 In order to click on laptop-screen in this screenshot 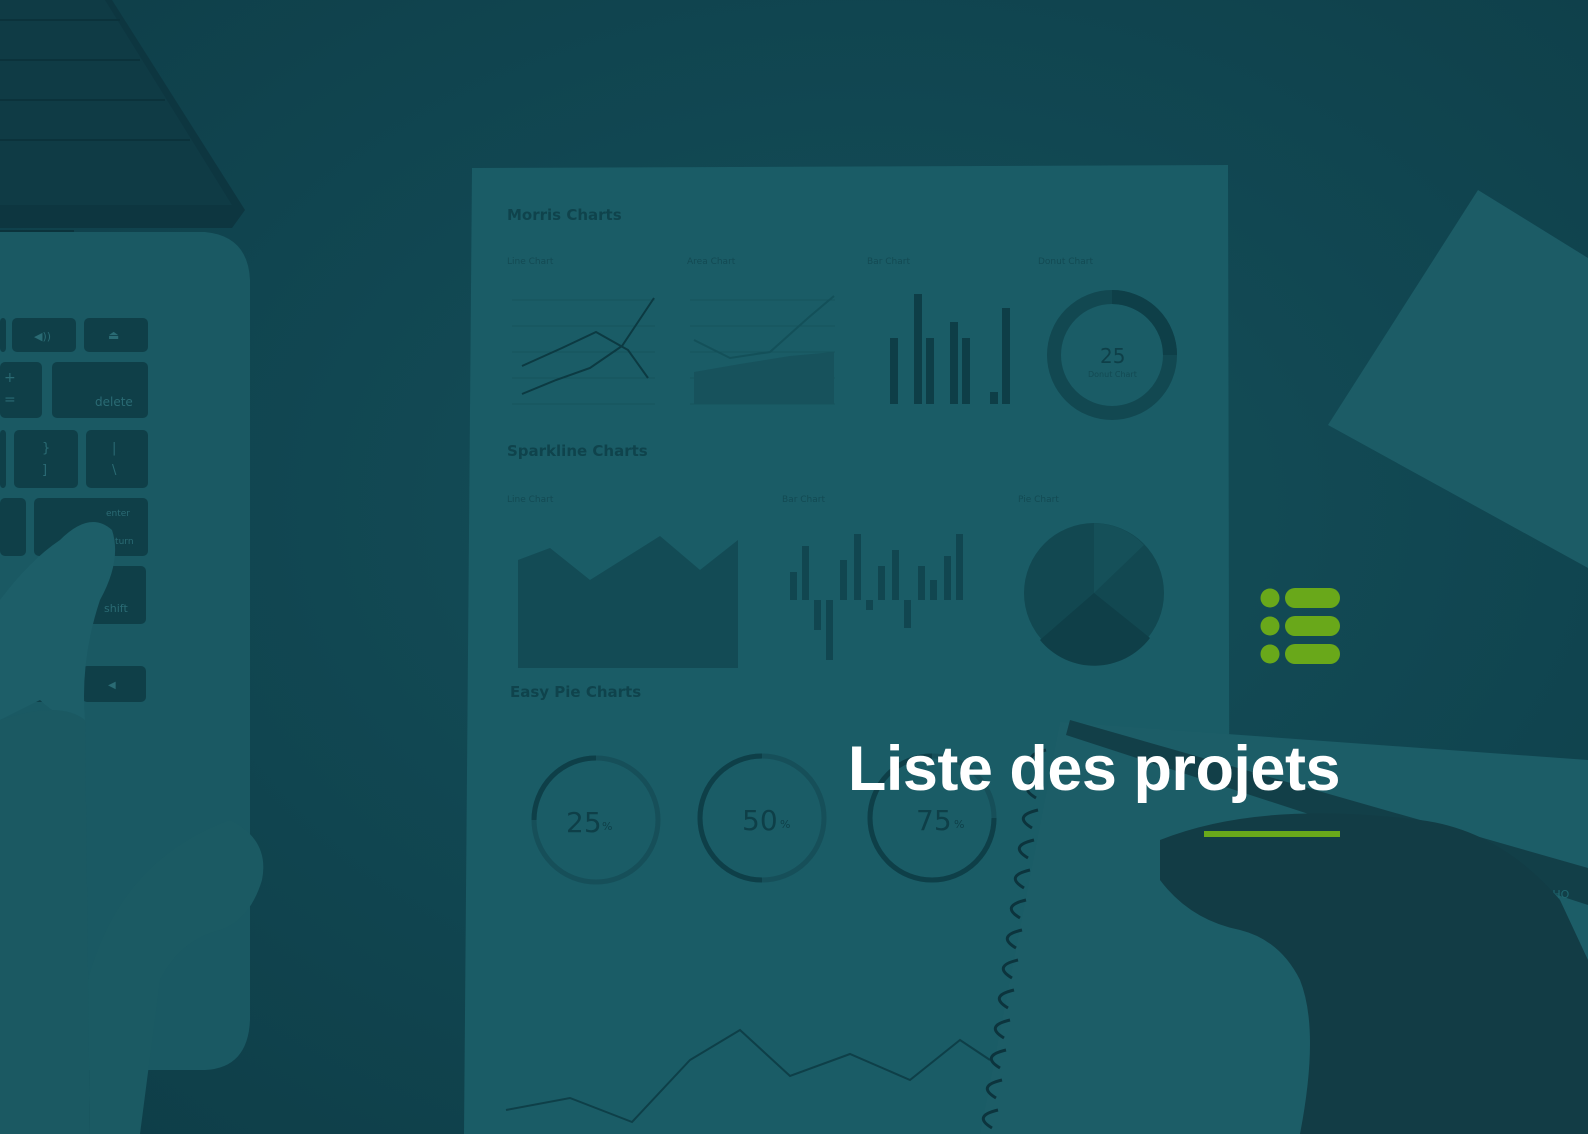, I will do `click(122, 136)`.